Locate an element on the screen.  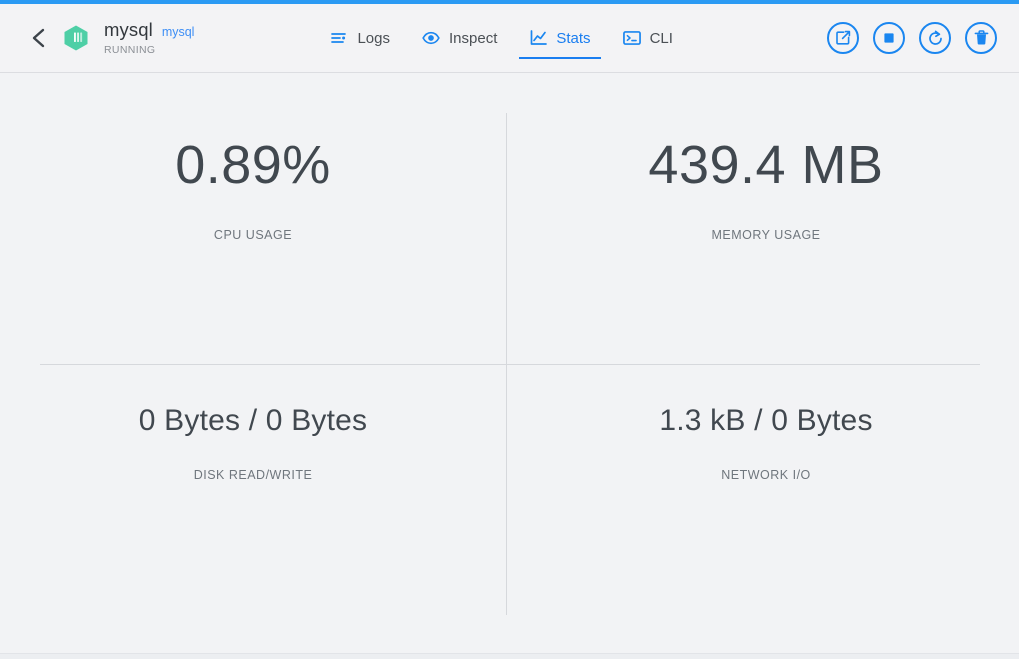
open-external-button is located at coordinates (843, 38).